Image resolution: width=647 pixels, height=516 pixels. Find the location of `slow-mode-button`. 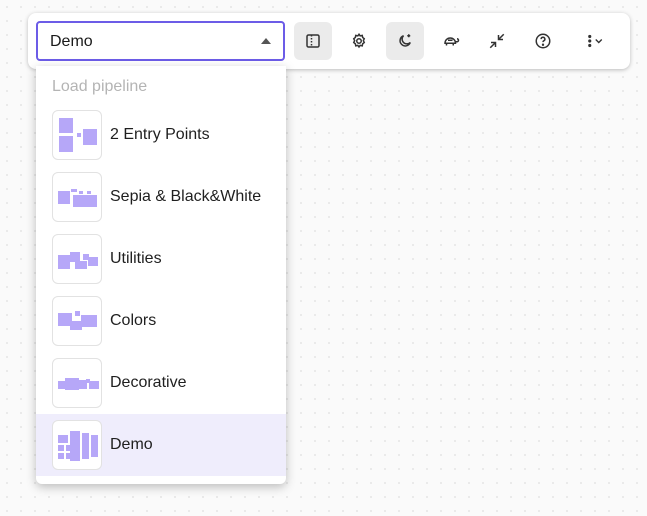

slow-mode-button is located at coordinates (451, 41).